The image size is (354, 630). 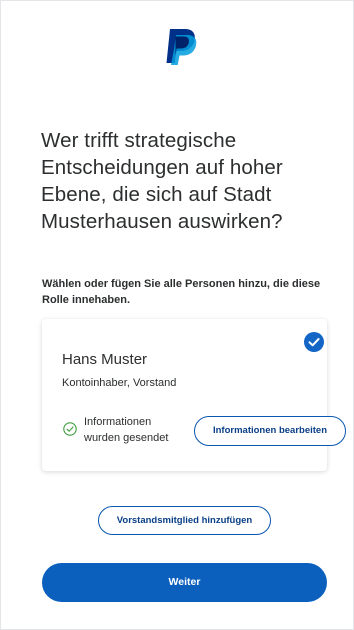 What do you see at coordinates (184, 520) in the screenshot?
I see `add-board-member-button: Vorstandsmitglied hinzufügen` at bounding box center [184, 520].